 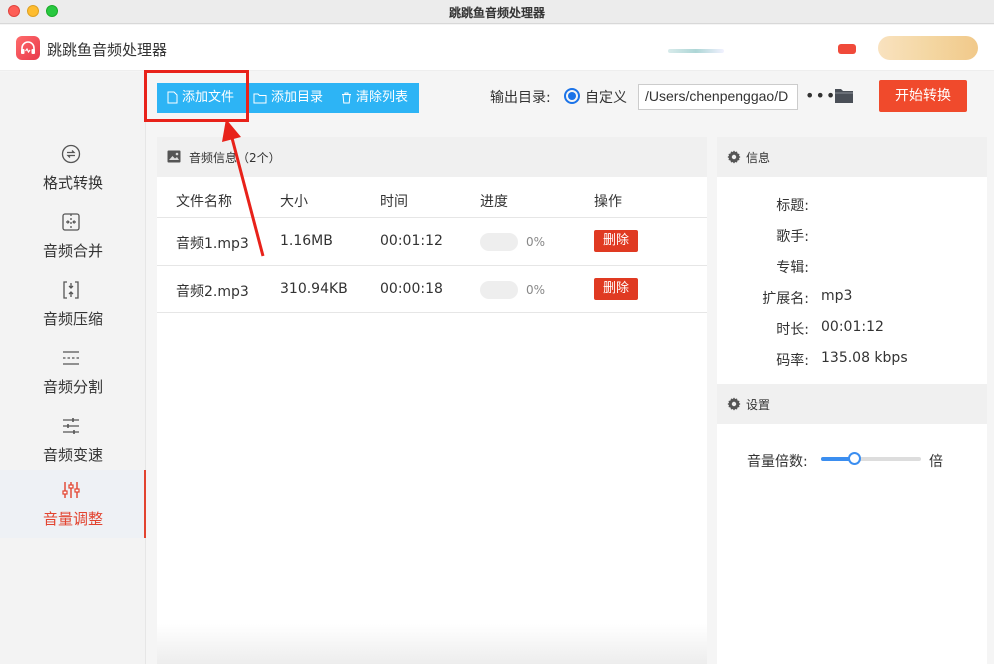 What do you see at coordinates (73, 304) in the screenshot?
I see `sidebar-item-compress: 音频压缩` at bounding box center [73, 304].